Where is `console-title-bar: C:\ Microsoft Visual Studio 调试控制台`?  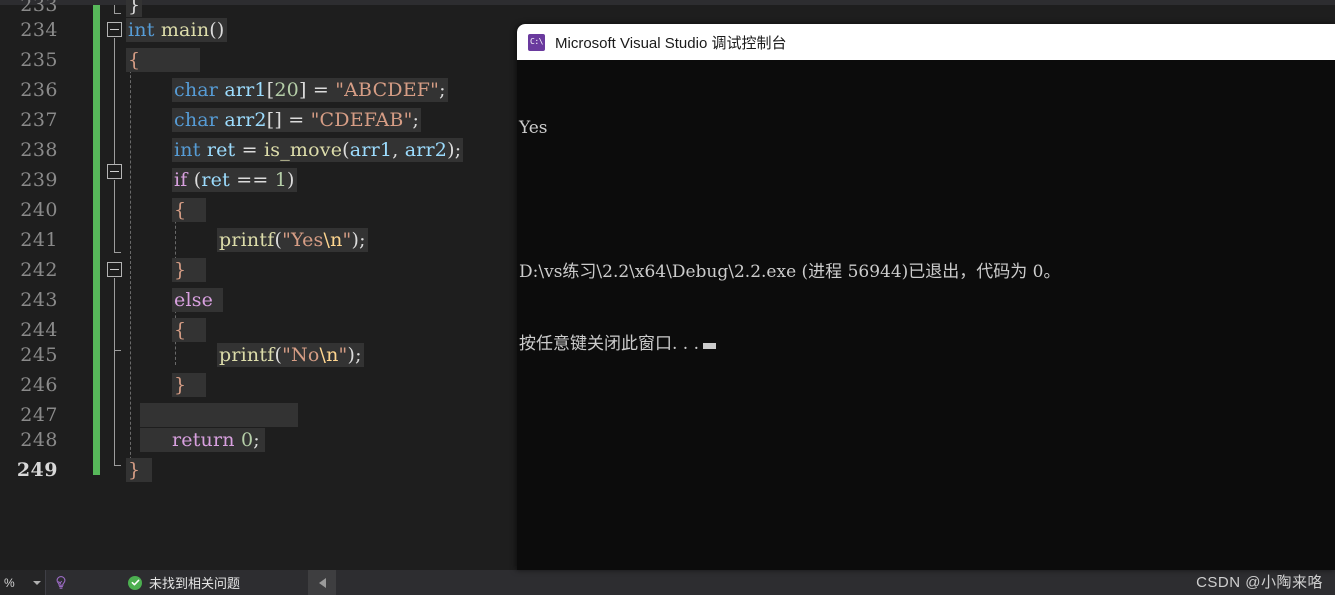 console-title-bar: C:\ Microsoft Visual Studio 调试控制台 is located at coordinates (926, 42).